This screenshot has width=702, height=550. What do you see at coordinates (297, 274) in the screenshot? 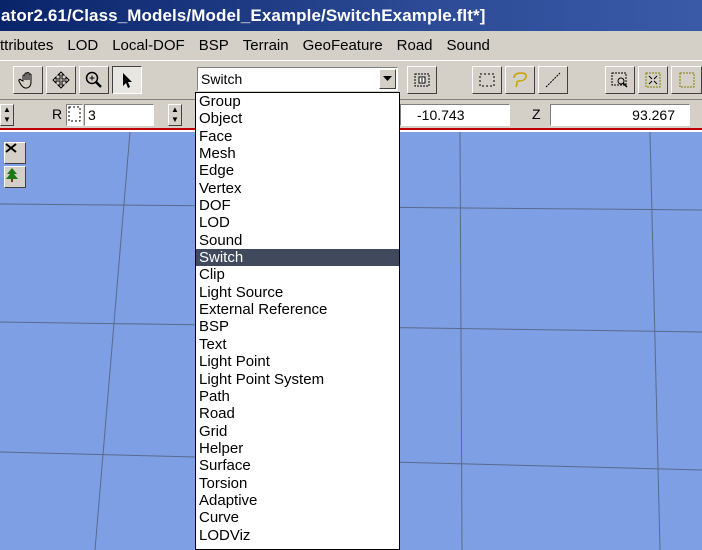
I see `dropdown-option-clip: Clip` at bounding box center [297, 274].